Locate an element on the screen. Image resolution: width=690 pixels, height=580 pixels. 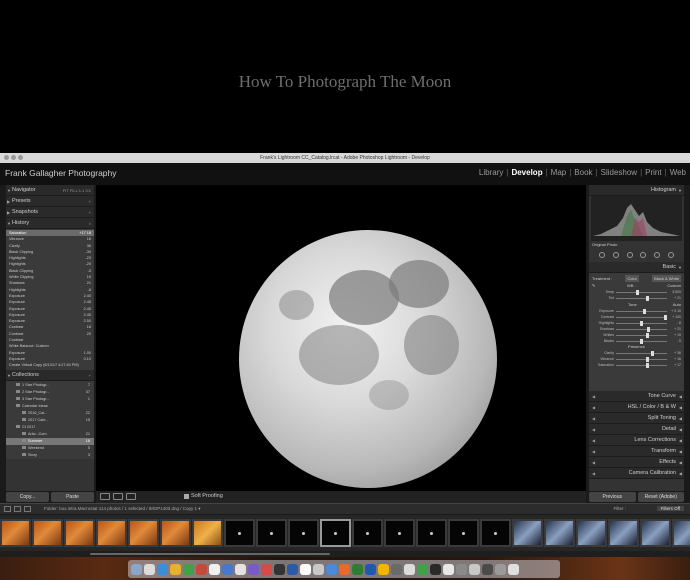
panel-section-5: ◀ Transform ◀ is located at coordinates (636, 451).